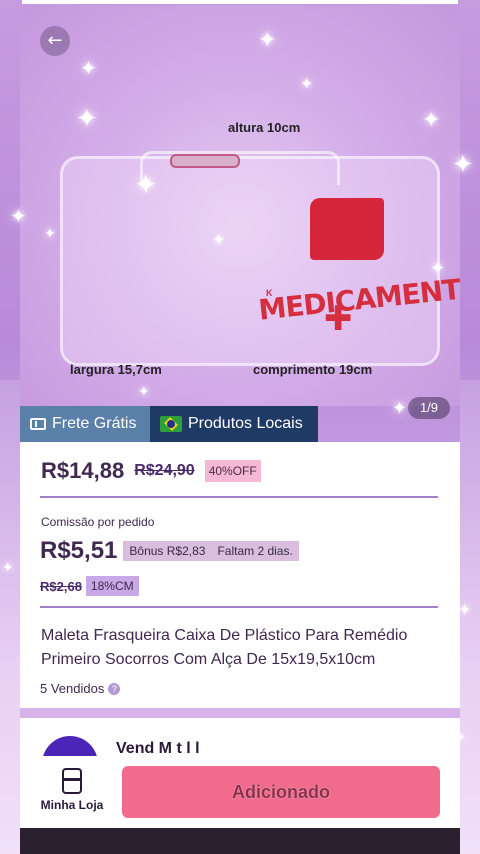 This screenshot has width=480, height=854. Describe the element at coordinates (313, 369) in the screenshot. I see `length-label: comprimento 19cm` at that location.